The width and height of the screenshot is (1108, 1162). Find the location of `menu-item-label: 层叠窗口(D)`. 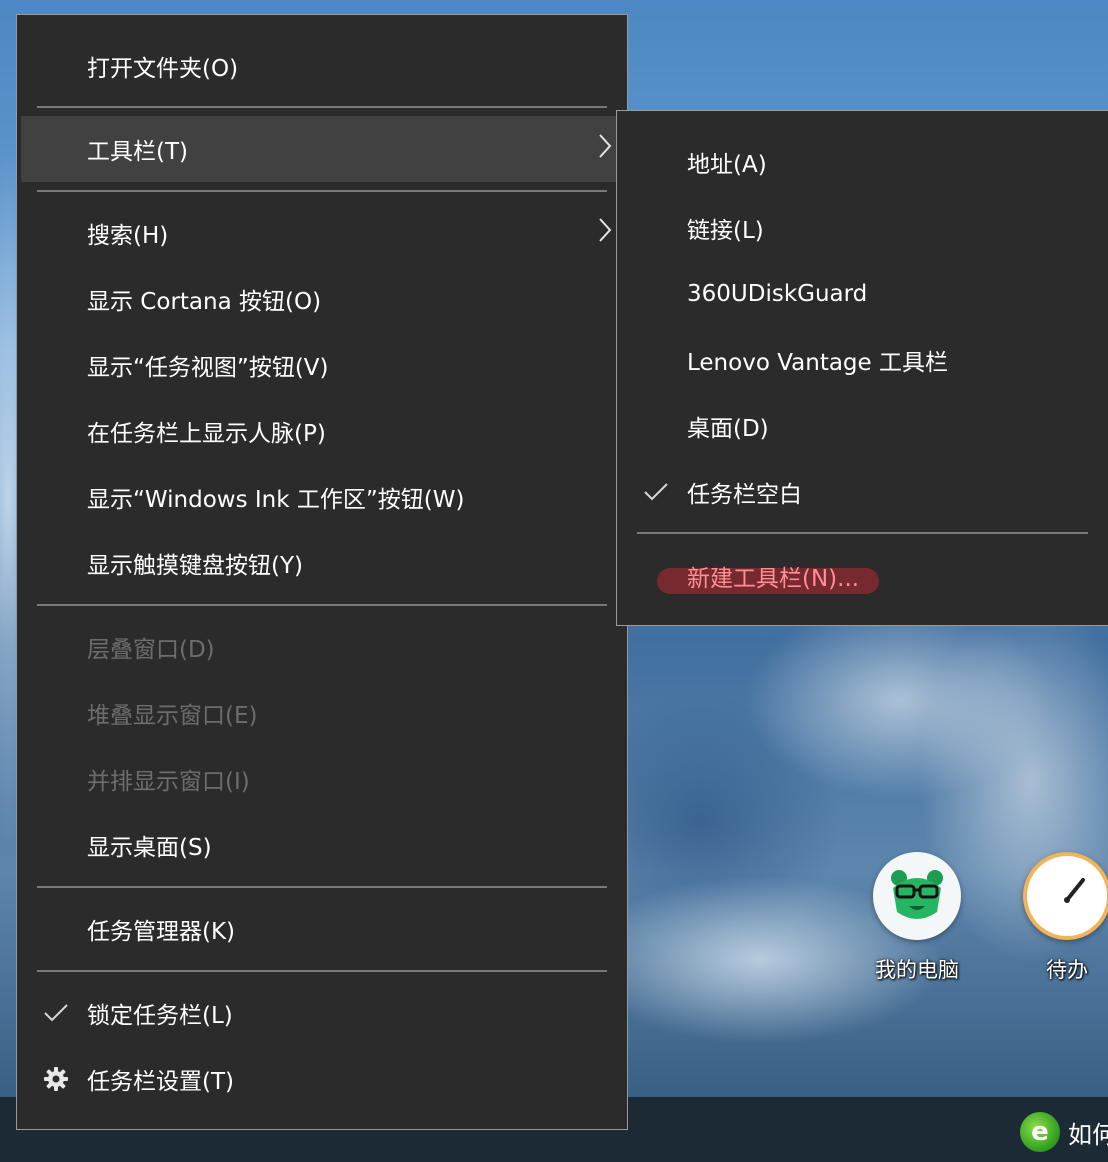

menu-item-label: 层叠窗口(D) is located at coordinates (151, 650).